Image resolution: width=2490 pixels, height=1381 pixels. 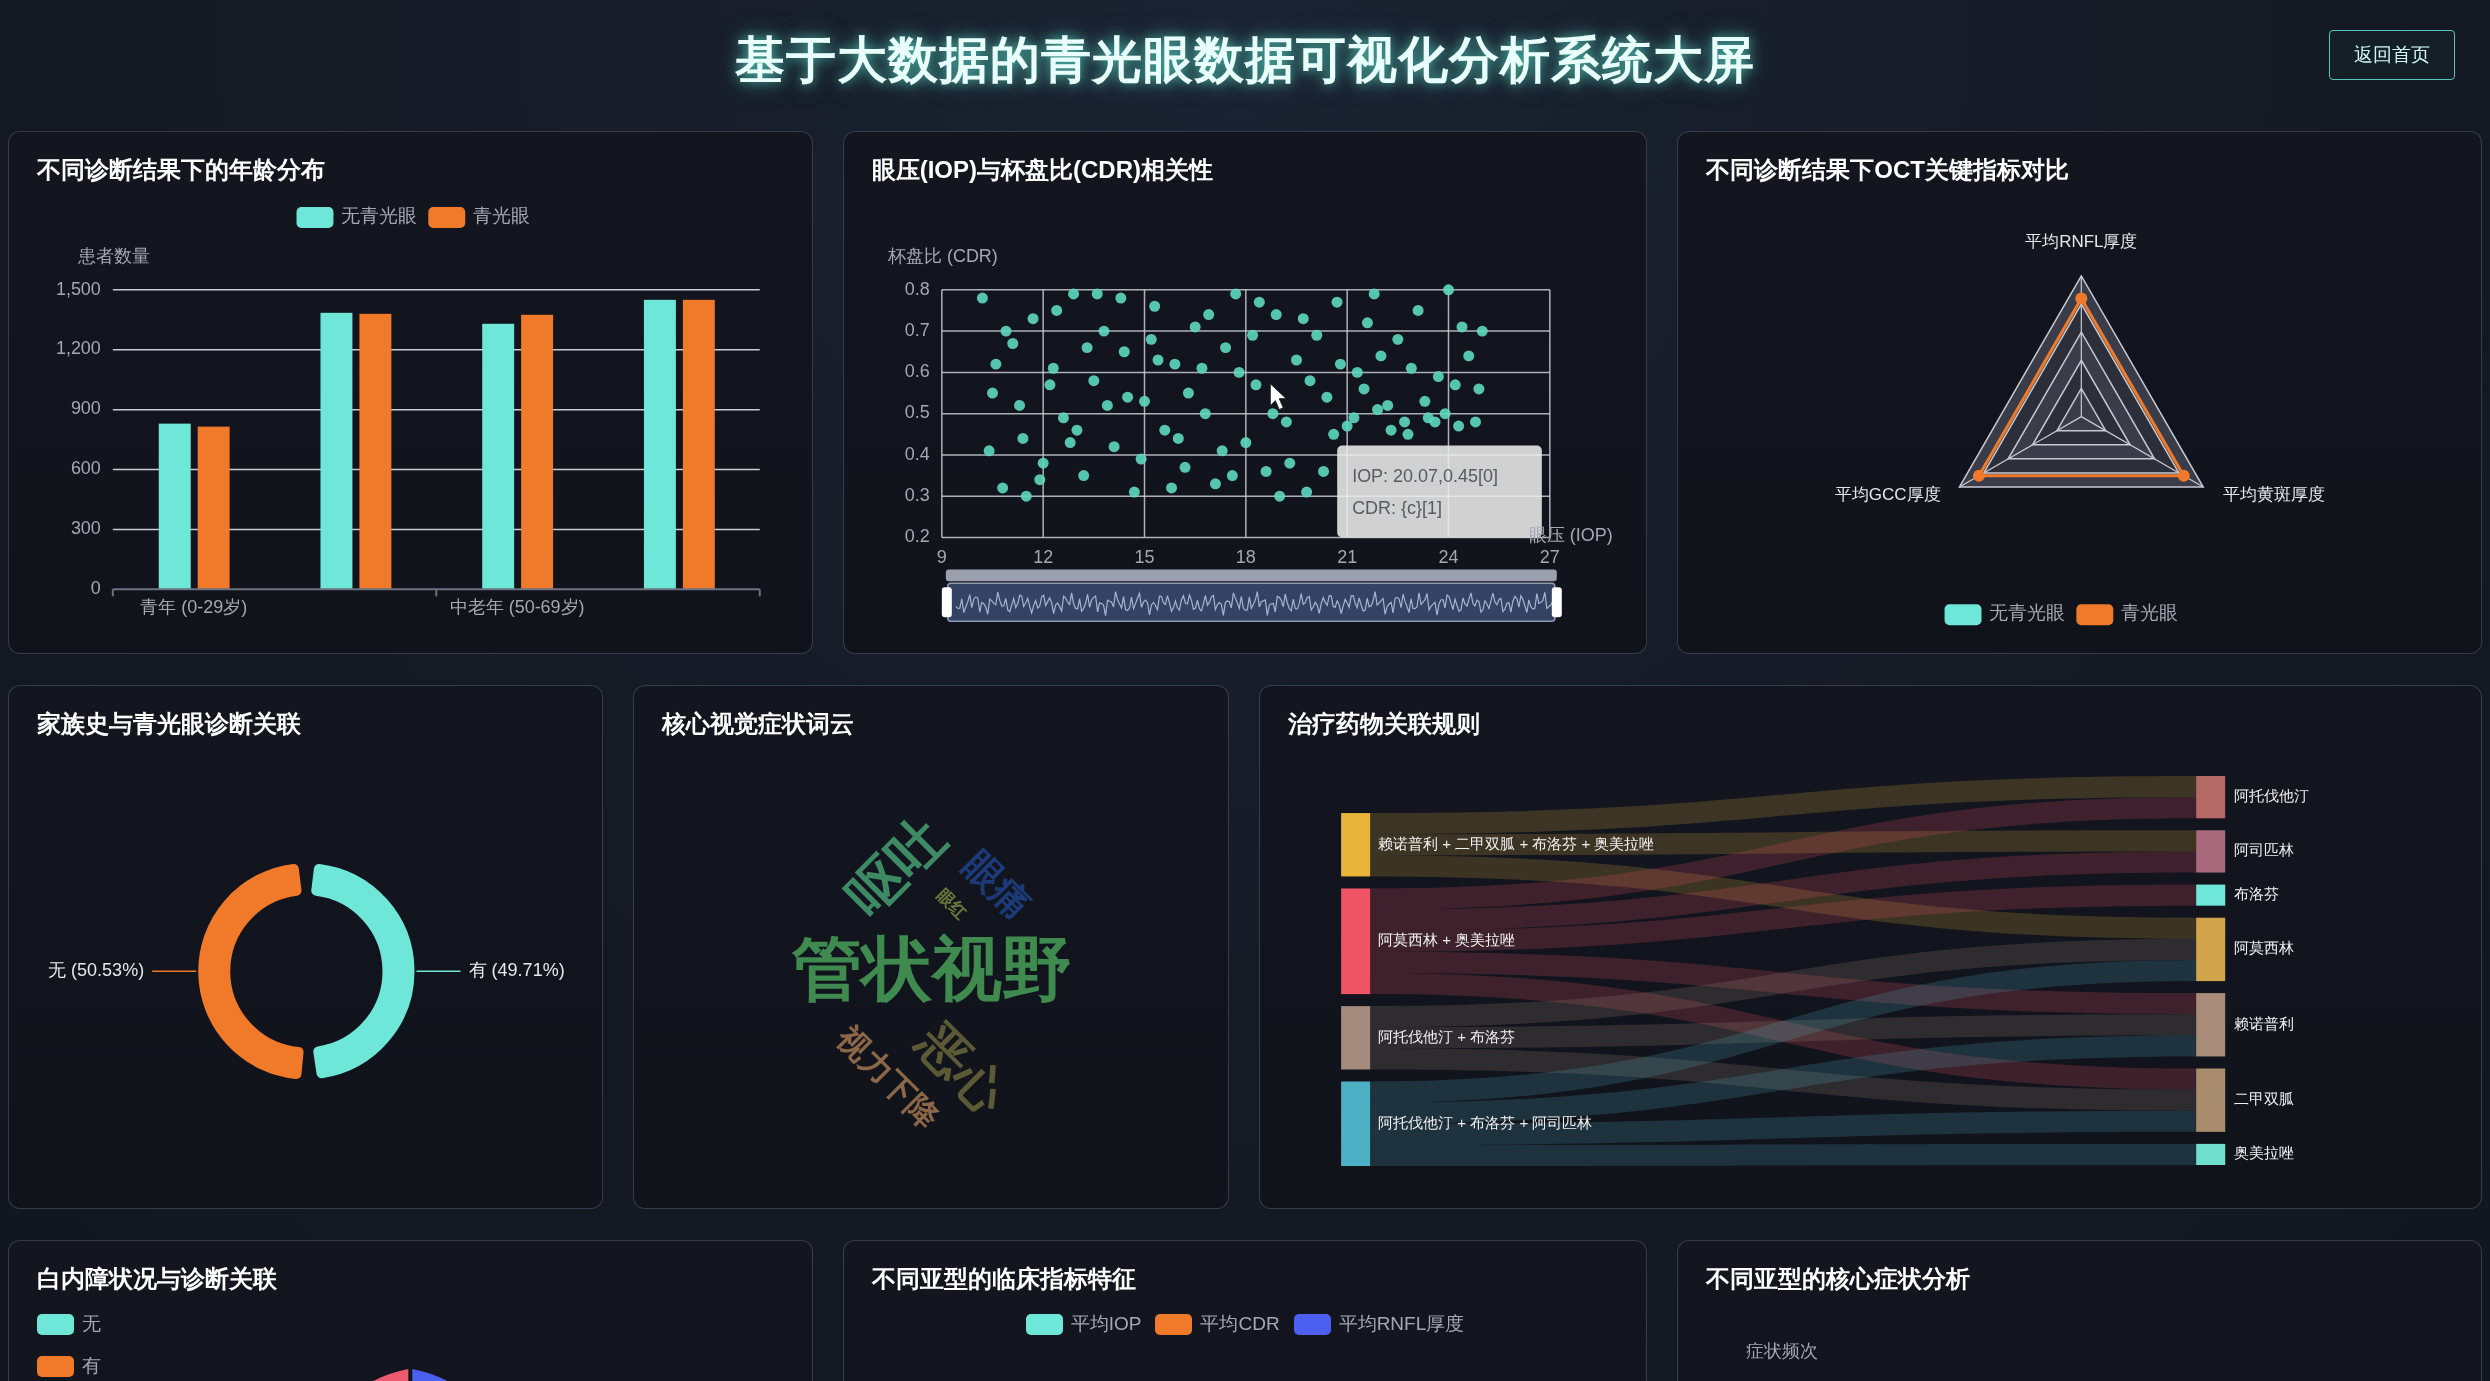 What do you see at coordinates (2264, 850) in the screenshot?
I see `node-label: 阿司匹林` at bounding box center [2264, 850].